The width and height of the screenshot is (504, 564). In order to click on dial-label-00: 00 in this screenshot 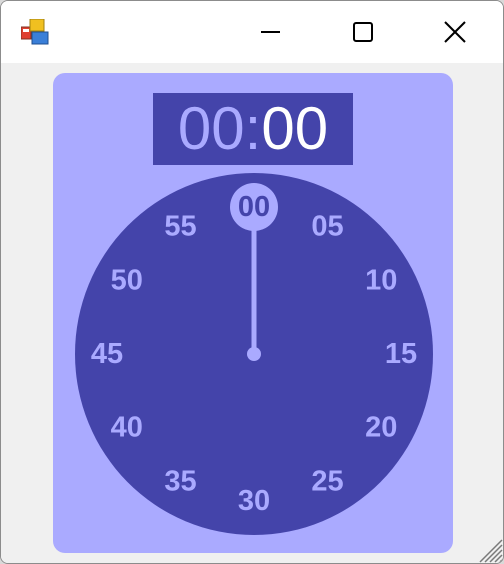, I will do `click(254, 207)`.